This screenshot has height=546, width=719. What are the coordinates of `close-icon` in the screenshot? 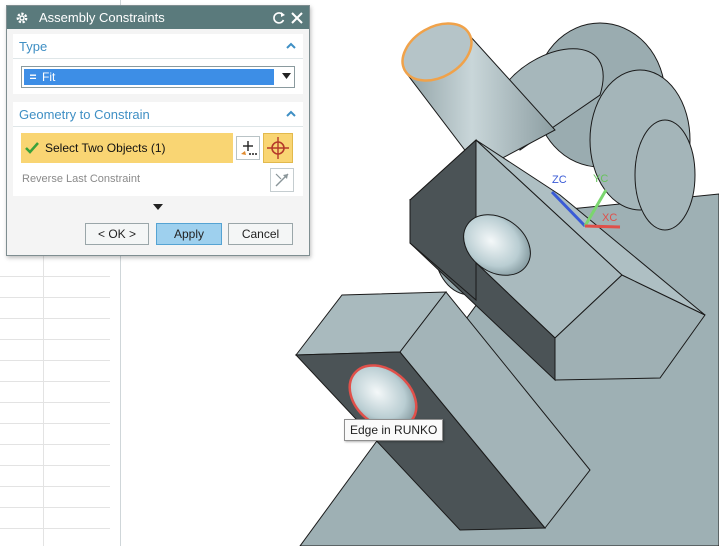 It's located at (297, 18).